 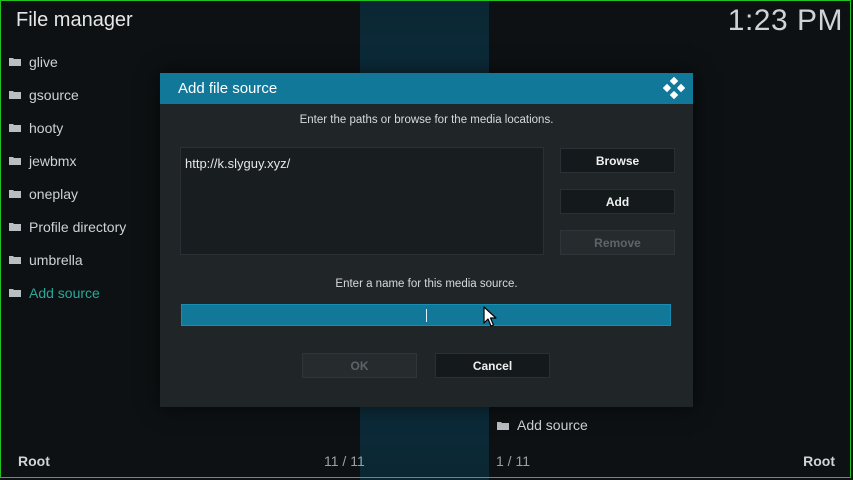 I want to click on dialog-header: Add file source, so click(x=426, y=88).